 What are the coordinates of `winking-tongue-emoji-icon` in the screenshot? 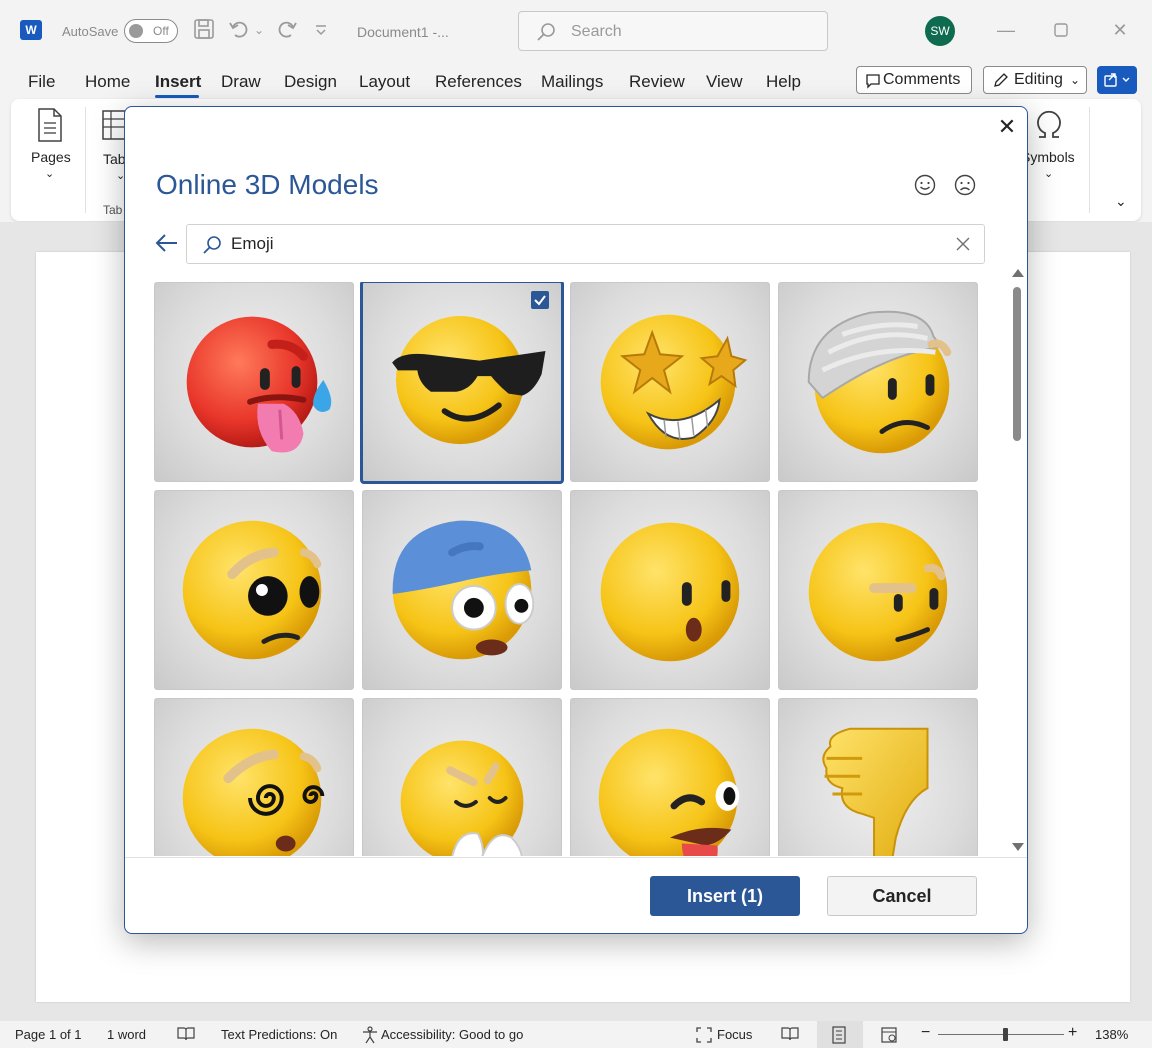 It's located at (669, 792).